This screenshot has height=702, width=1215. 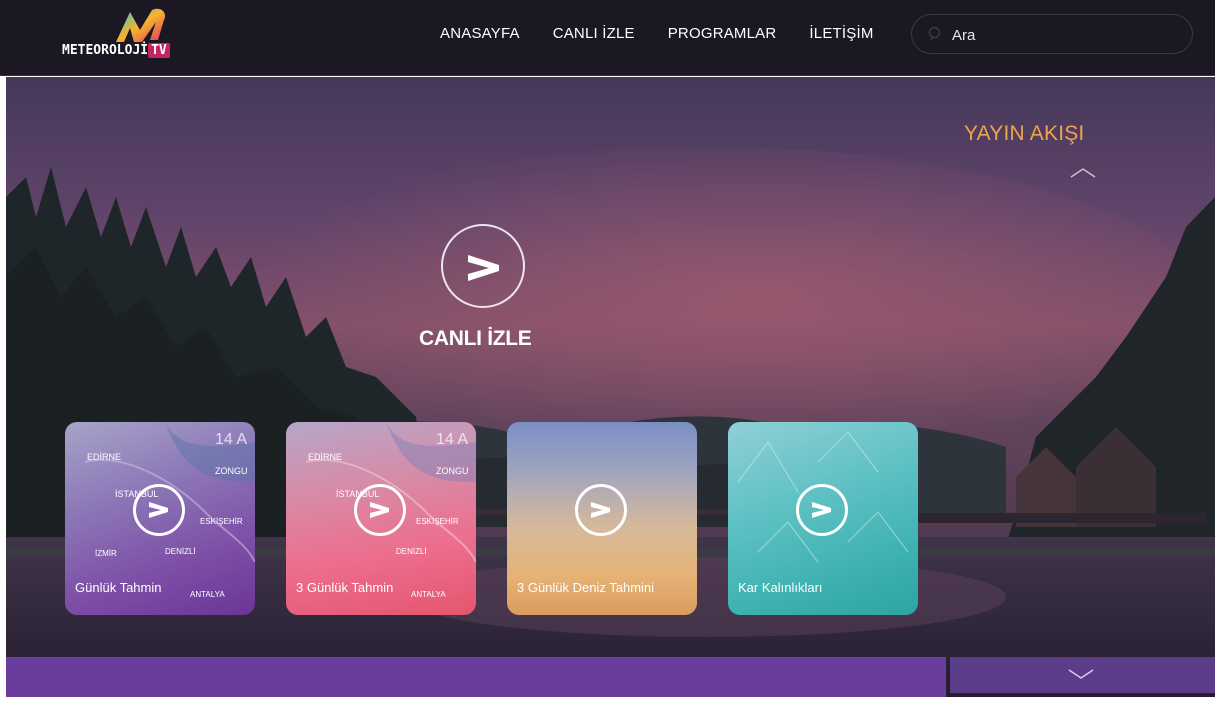 I want to click on logo-tv-badge: TV, so click(x=159, y=50).